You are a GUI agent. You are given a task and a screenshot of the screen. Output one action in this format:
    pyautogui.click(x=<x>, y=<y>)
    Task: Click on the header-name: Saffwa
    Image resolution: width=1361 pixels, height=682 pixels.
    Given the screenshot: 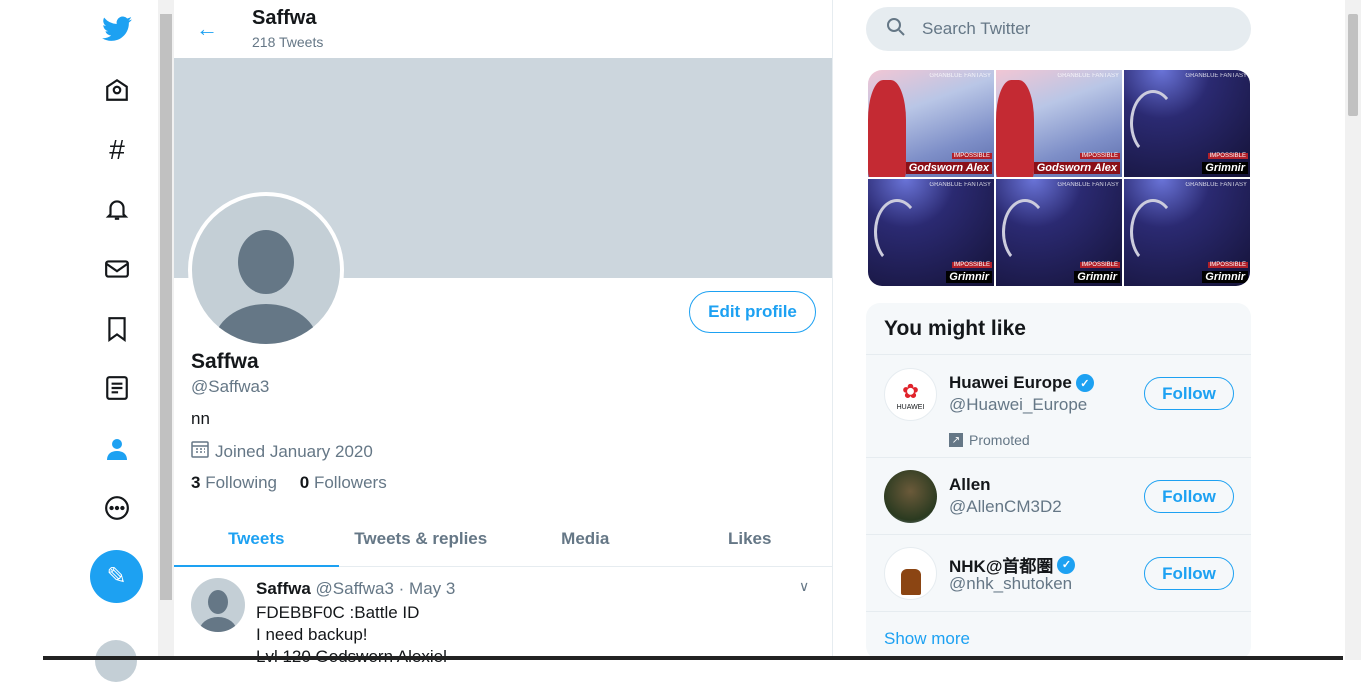 What is the action you would take?
    pyautogui.click(x=284, y=18)
    